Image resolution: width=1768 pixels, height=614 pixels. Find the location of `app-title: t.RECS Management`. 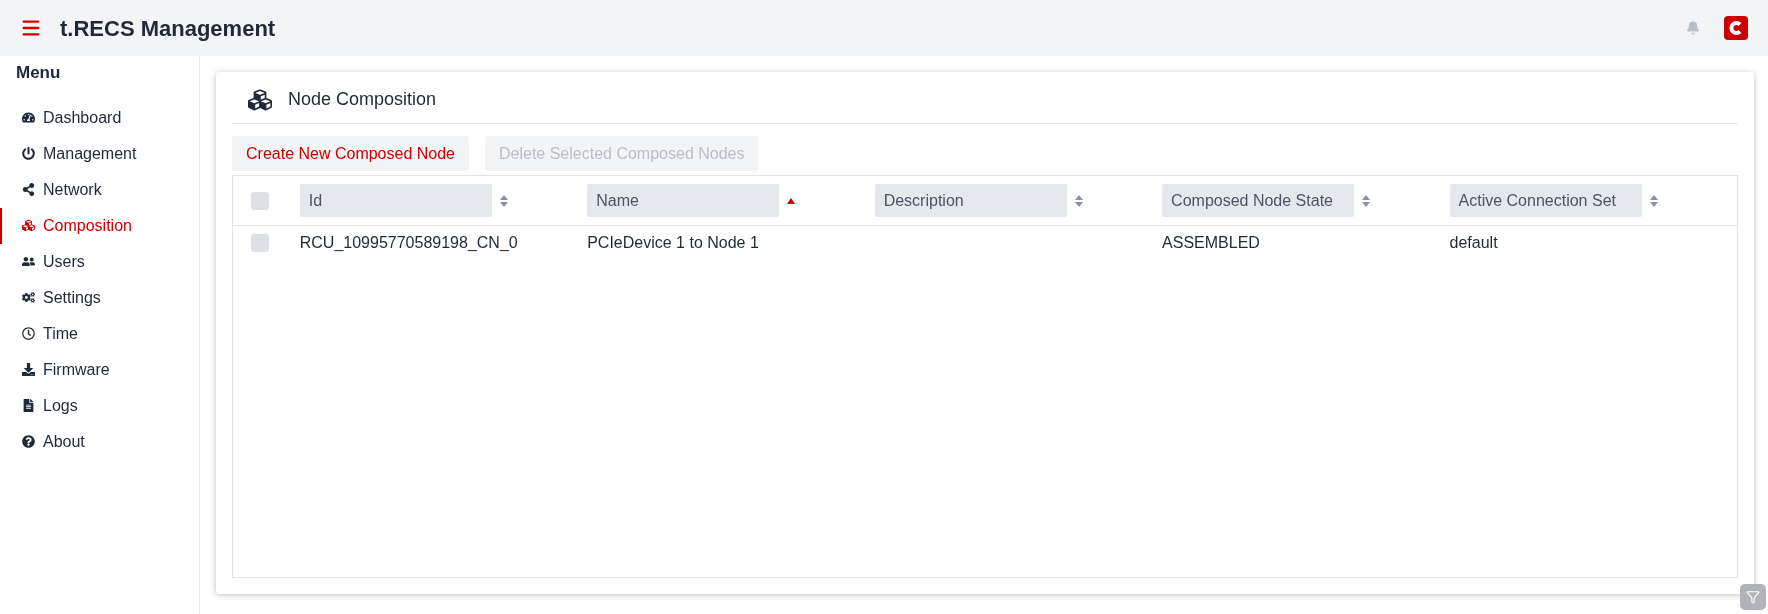

app-title: t.RECS Management is located at coordinates (168, 28).